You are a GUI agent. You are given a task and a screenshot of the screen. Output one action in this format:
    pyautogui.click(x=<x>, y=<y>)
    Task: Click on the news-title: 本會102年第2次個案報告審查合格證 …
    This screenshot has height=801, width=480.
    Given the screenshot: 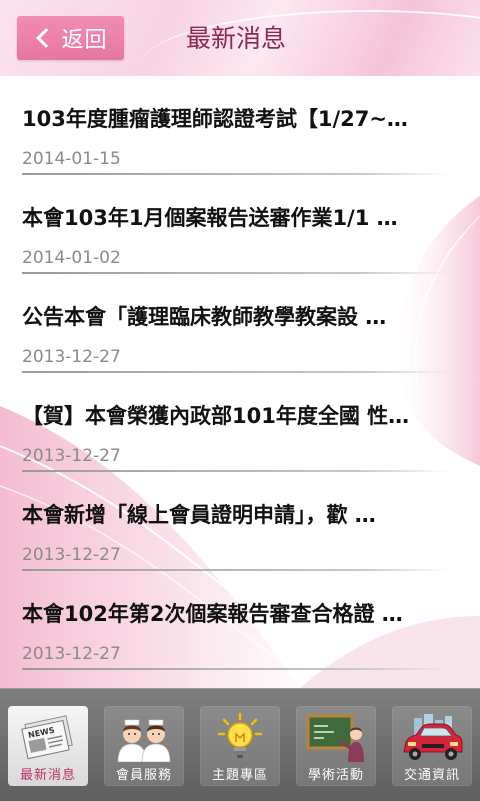 What is the action you would take?
    pyautogui.click(x=212, y=614)
    